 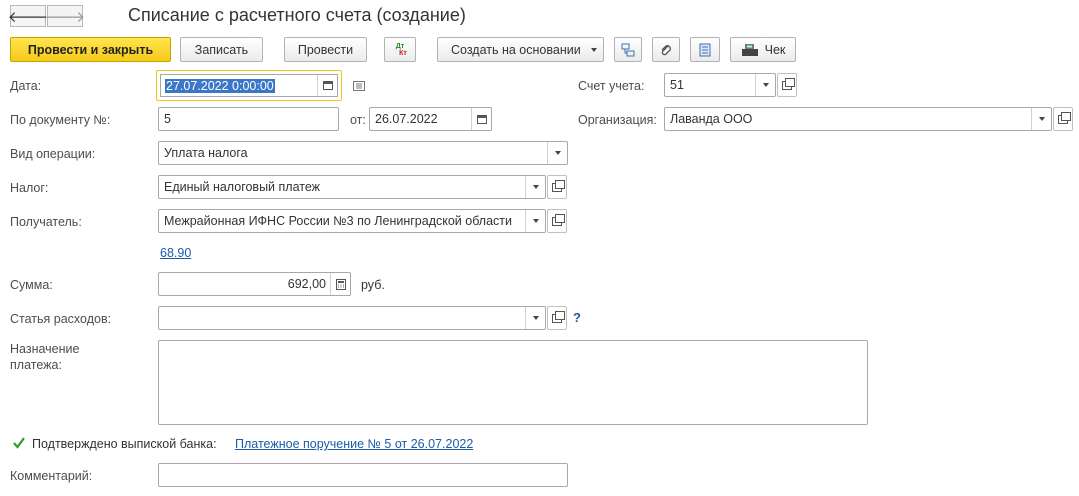 I want to click on report-button, so click(x=705, y=49).